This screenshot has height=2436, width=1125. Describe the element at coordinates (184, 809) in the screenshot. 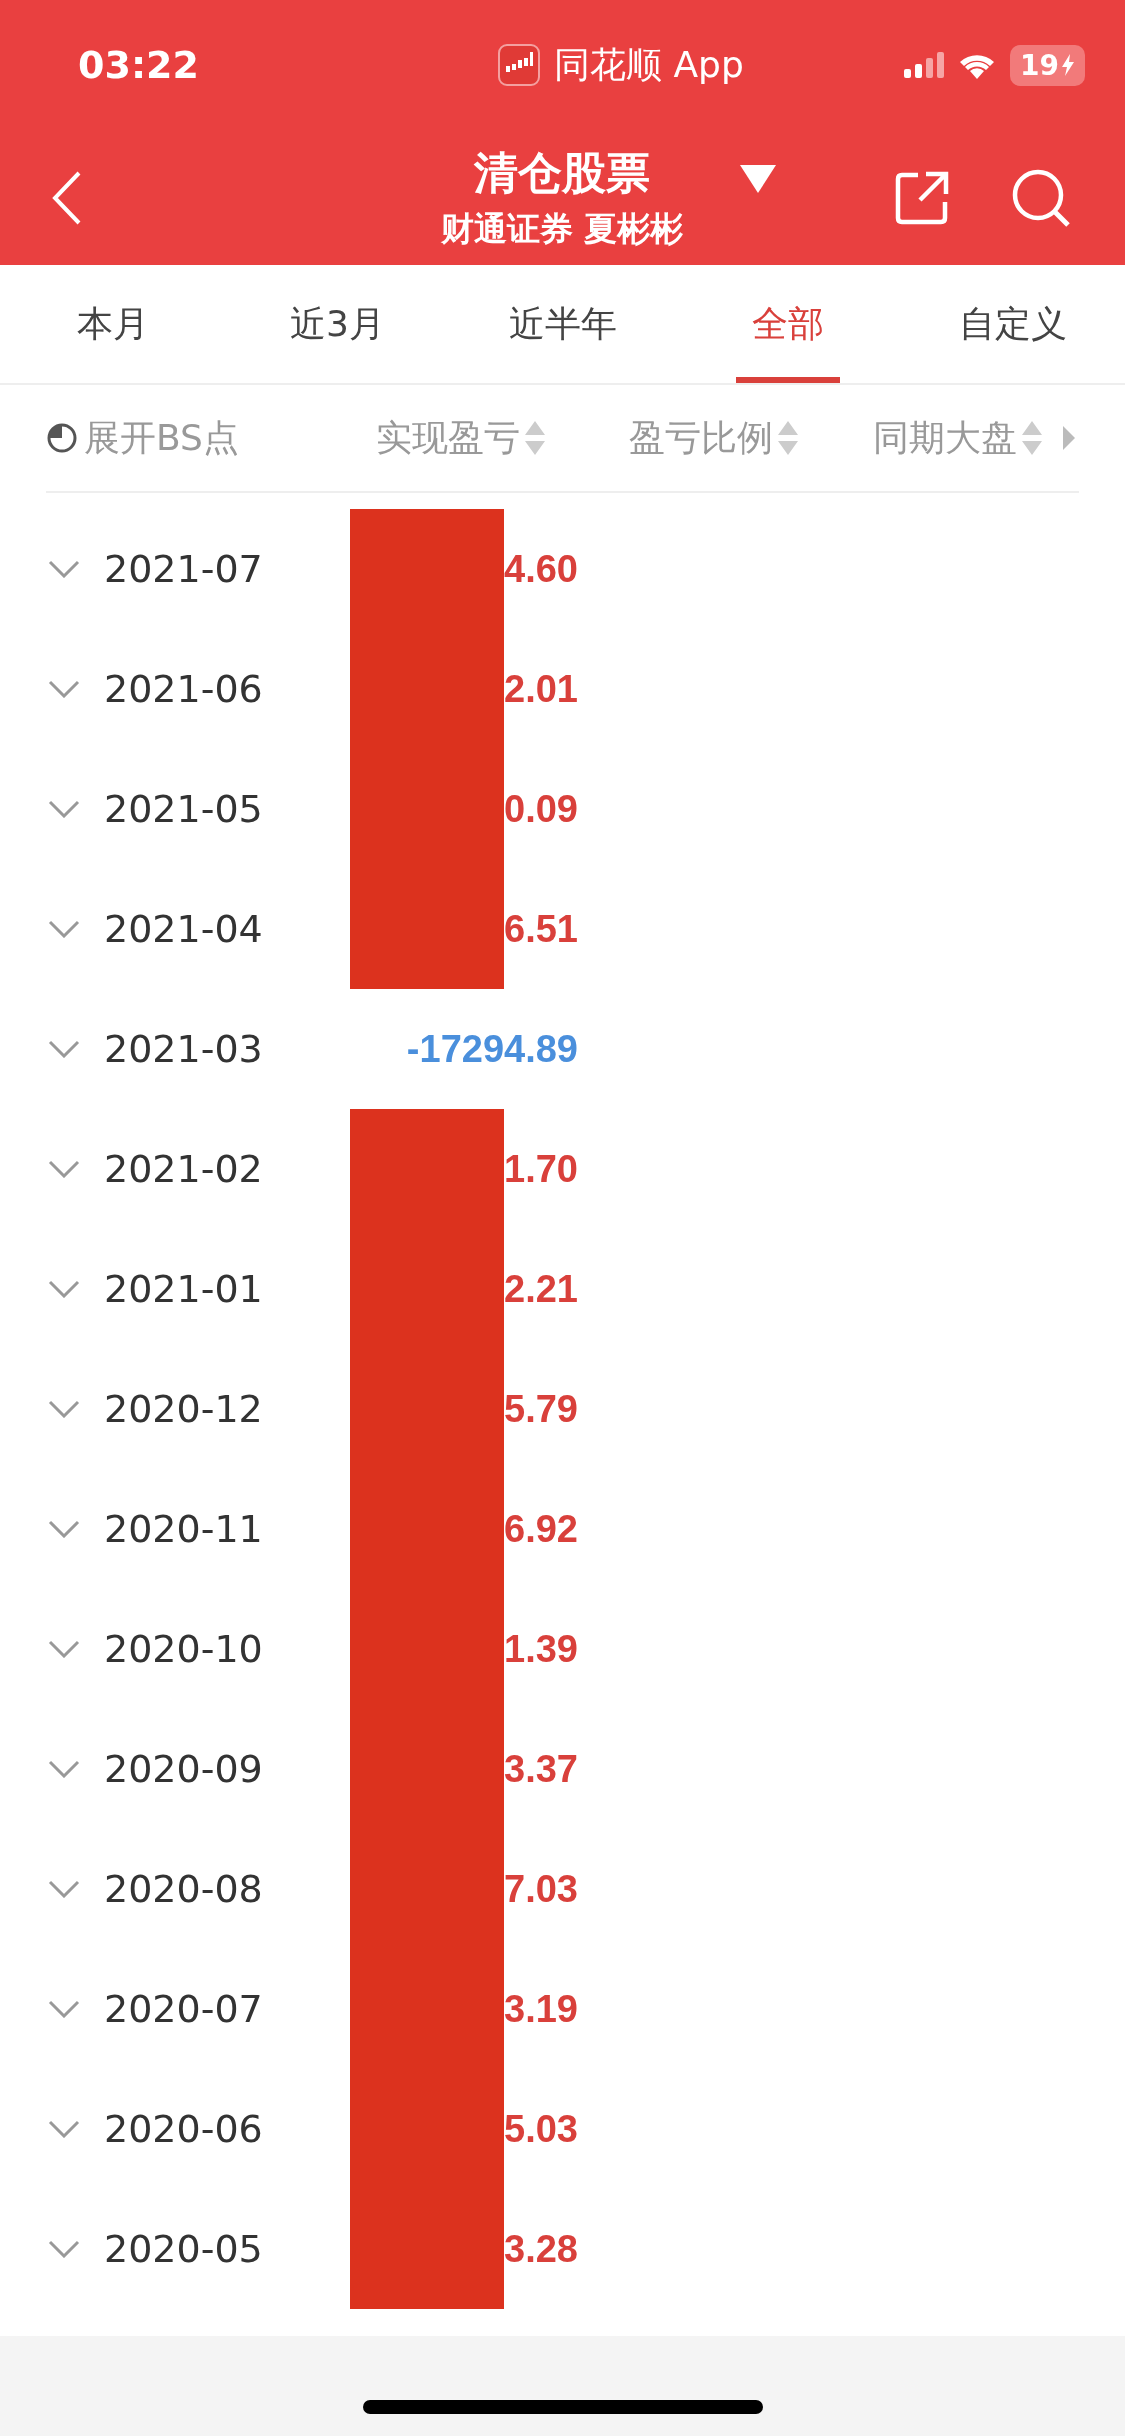

I see `month-label: 2021-05` at that location.